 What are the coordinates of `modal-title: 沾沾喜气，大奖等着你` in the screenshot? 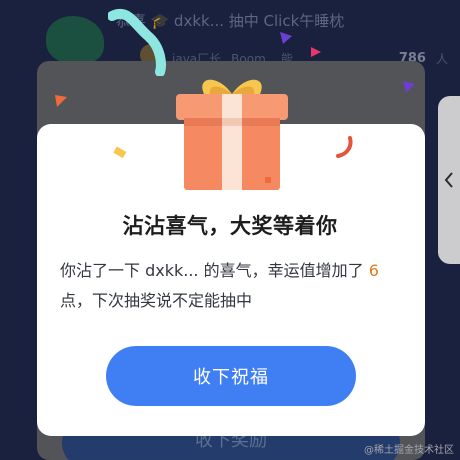 It's located at (230, 226).